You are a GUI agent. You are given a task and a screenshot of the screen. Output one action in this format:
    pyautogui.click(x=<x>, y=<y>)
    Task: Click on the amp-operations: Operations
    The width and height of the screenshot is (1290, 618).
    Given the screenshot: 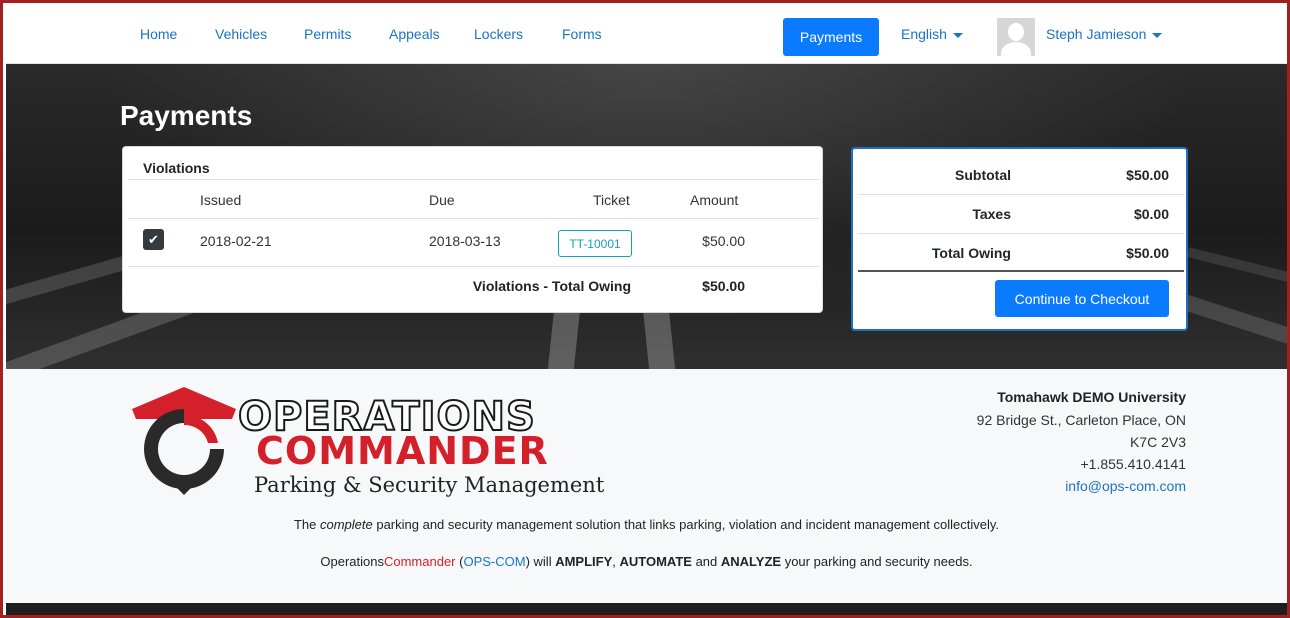 What is the action you would take?
    pyautogui.click(x=352, y=561)
    